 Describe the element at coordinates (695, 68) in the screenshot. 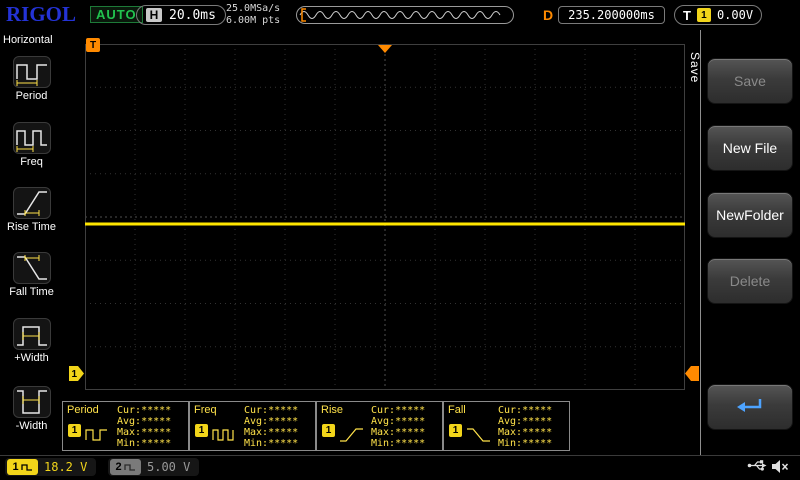

I see `menu-tab-save: Save` at that location.